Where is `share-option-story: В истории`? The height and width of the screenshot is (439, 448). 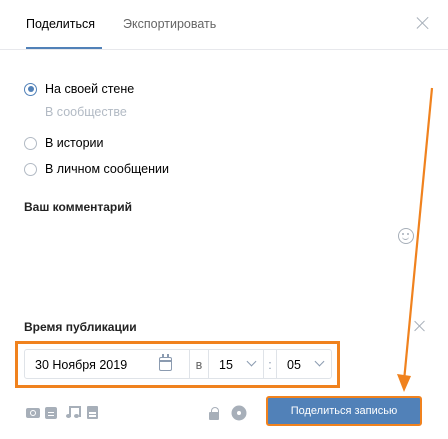
share-option-story: В истории is located at coordinates (64, 143).